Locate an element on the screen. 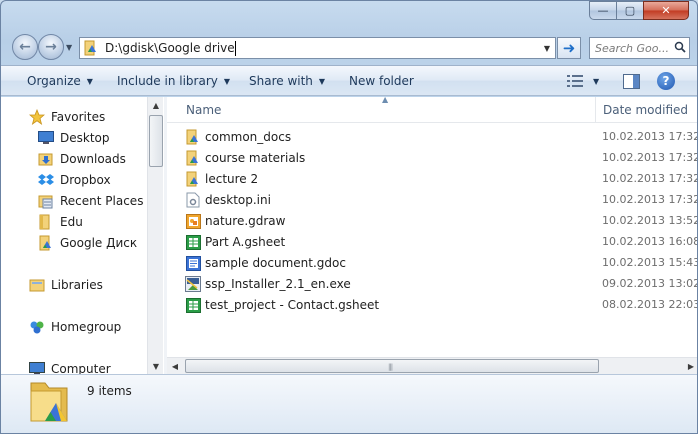 The height and width of the screenshot is (434, 698). scroll-thumb is located at coordinates (156, 141).